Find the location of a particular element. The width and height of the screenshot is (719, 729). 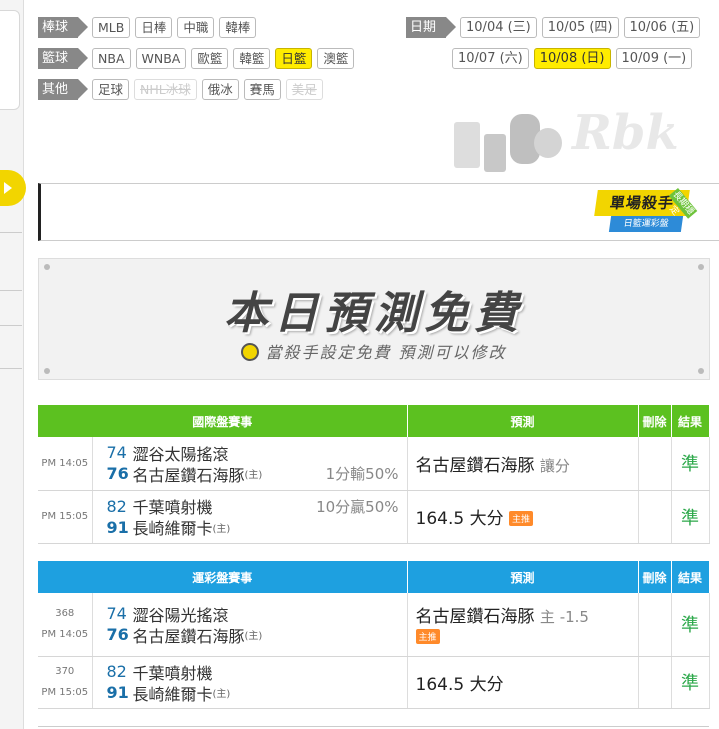

left-sidebar-strip is located at coordinates (13, 364).